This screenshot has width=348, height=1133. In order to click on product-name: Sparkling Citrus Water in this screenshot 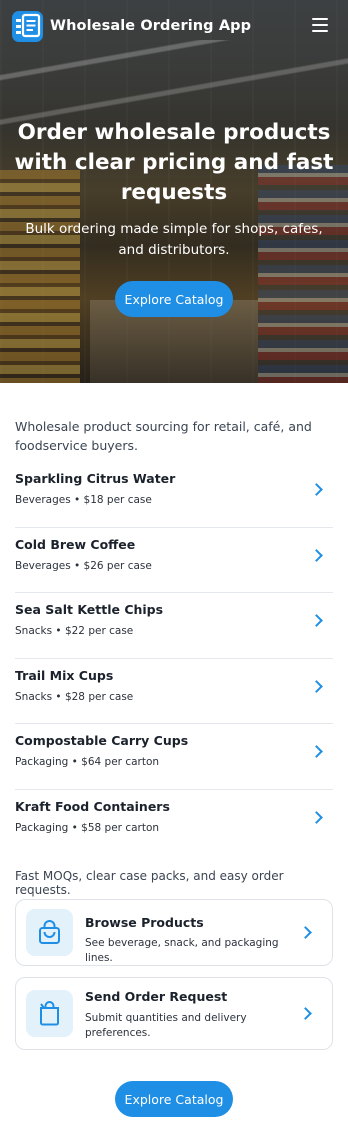, I will do `click(95, 478)`.